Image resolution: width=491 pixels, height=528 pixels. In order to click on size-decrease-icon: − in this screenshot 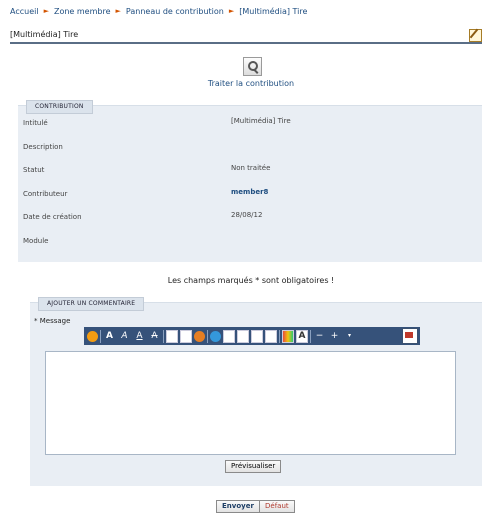, I will do `click(319, 336)`.